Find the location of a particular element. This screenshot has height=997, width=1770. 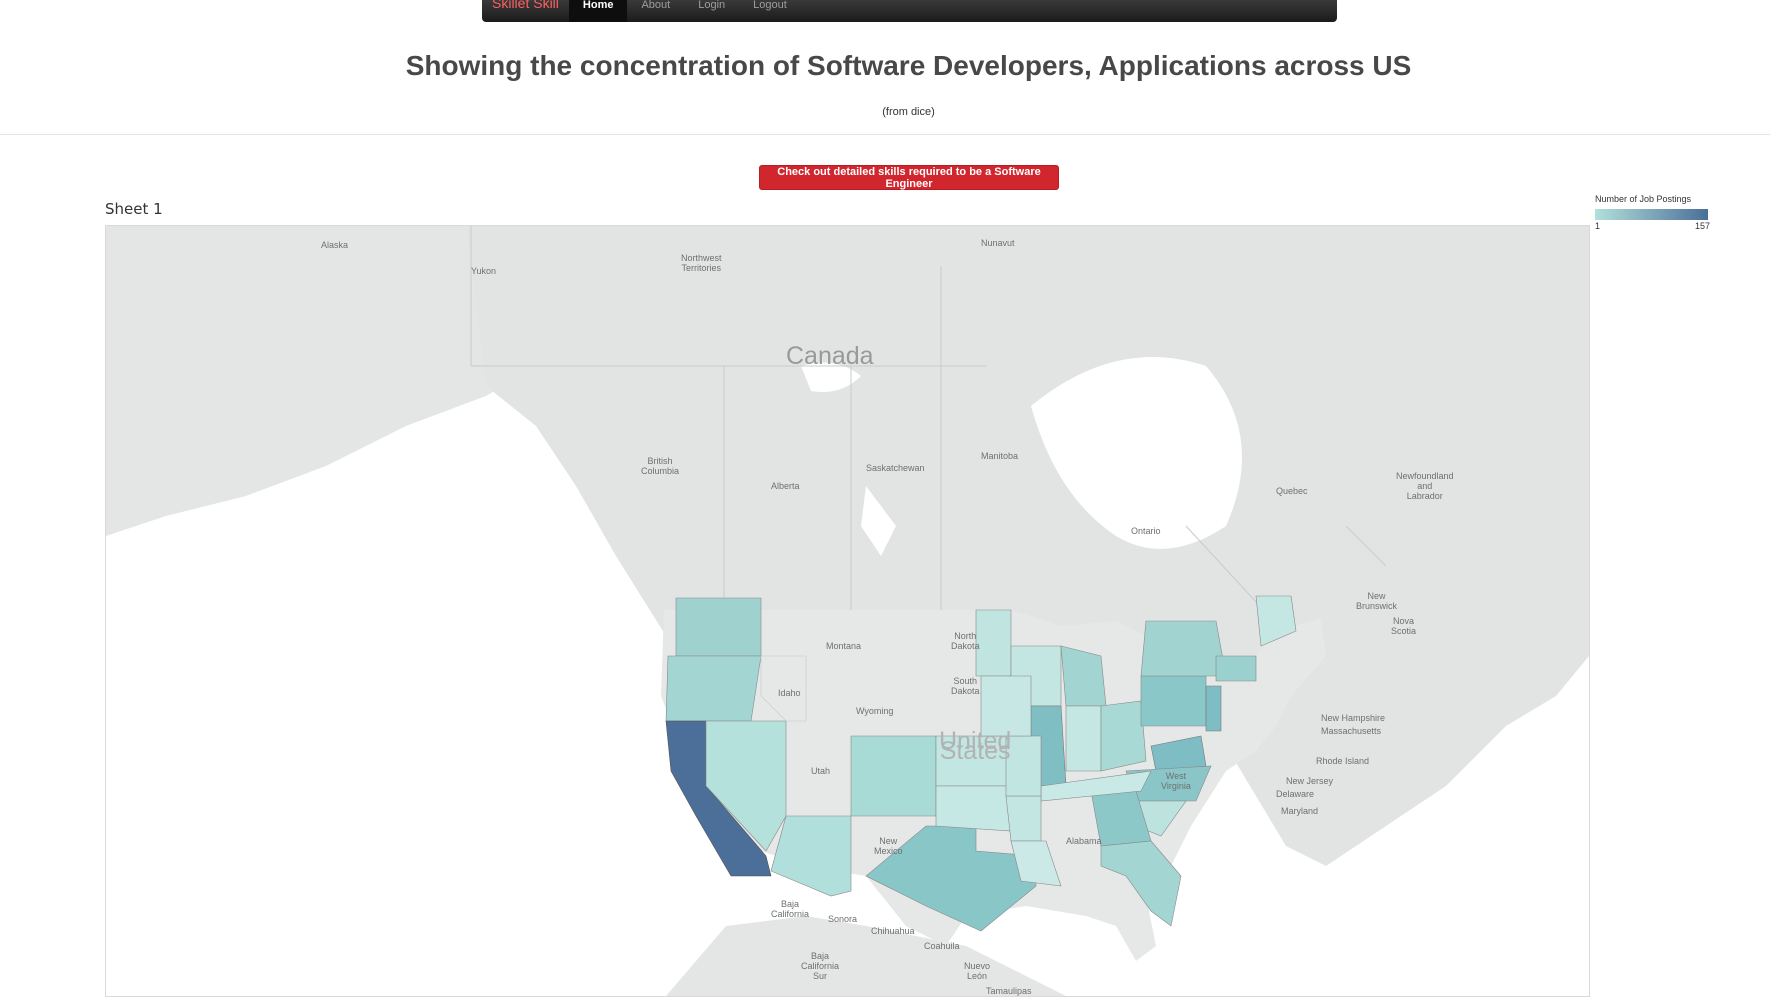

label-northwest: Northwest Territories is located at coordinates (701, 263).